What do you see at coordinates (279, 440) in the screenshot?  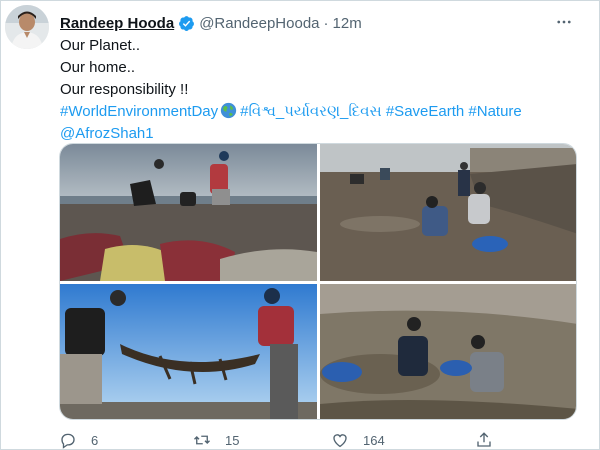 I see `tweet-actions-bar: 6 15 164` at bounding box center [279, 440].